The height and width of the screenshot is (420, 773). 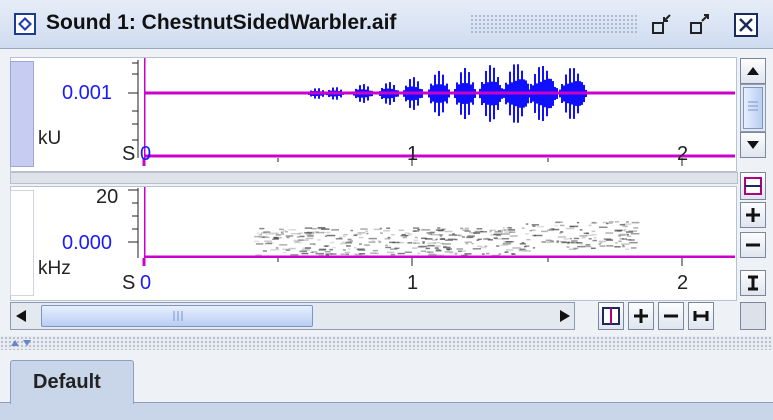 What do you see at coordinates (413, 283) in the screenshot?
I see `spectrogram-tick-1: 1` at bounding box center [413, 283].